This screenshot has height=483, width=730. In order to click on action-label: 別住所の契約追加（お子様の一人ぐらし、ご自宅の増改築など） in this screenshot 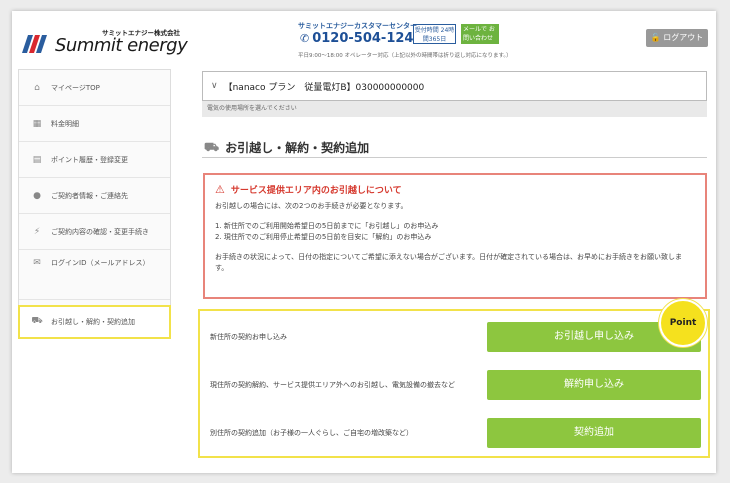, I will do `click(311, 432)`.